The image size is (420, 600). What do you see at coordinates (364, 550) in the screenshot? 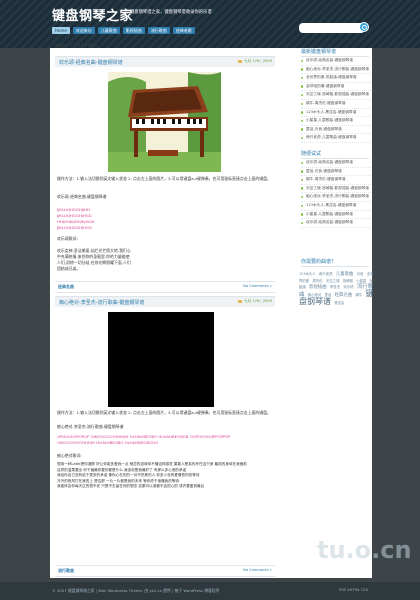
I see `watermark: tu.o.cn` at bounding box center [364, 550].